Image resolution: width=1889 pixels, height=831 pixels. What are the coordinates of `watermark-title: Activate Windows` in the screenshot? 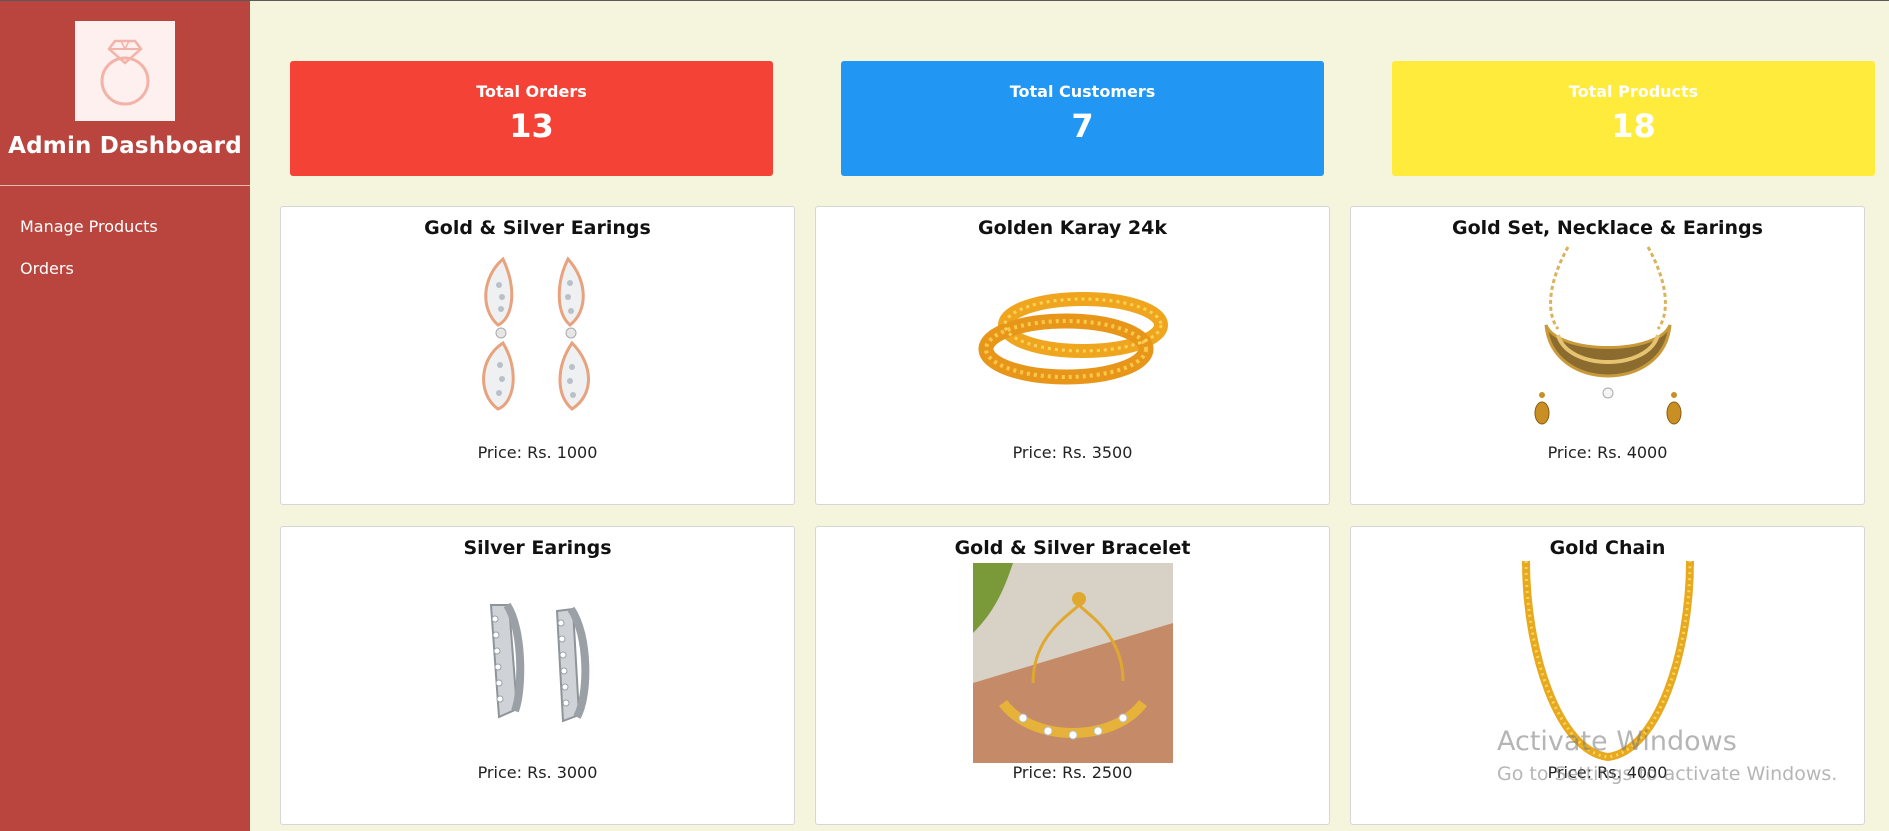 It's located at (1617, 741).